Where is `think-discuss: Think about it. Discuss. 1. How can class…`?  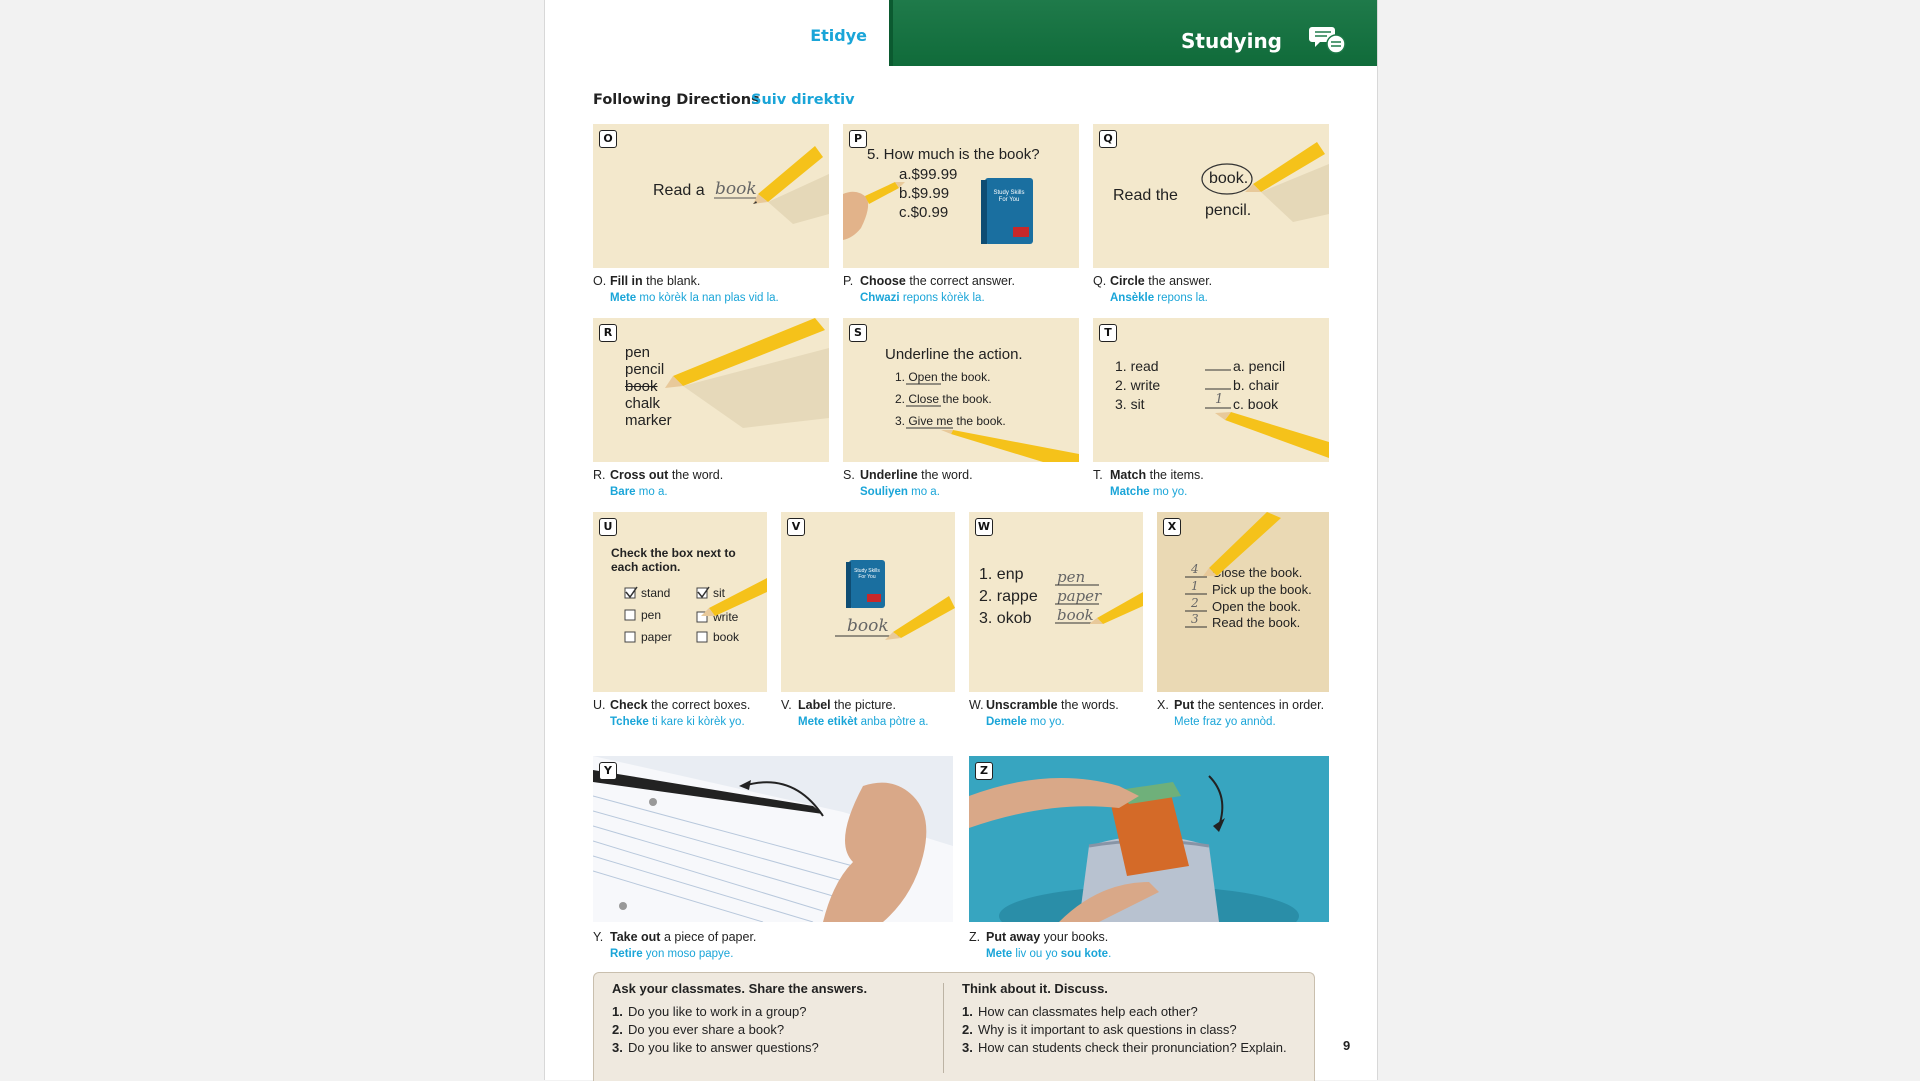
think-discuss: Think about it. Discuss. 1. How can class… is located at coordinates (1134, 1019).